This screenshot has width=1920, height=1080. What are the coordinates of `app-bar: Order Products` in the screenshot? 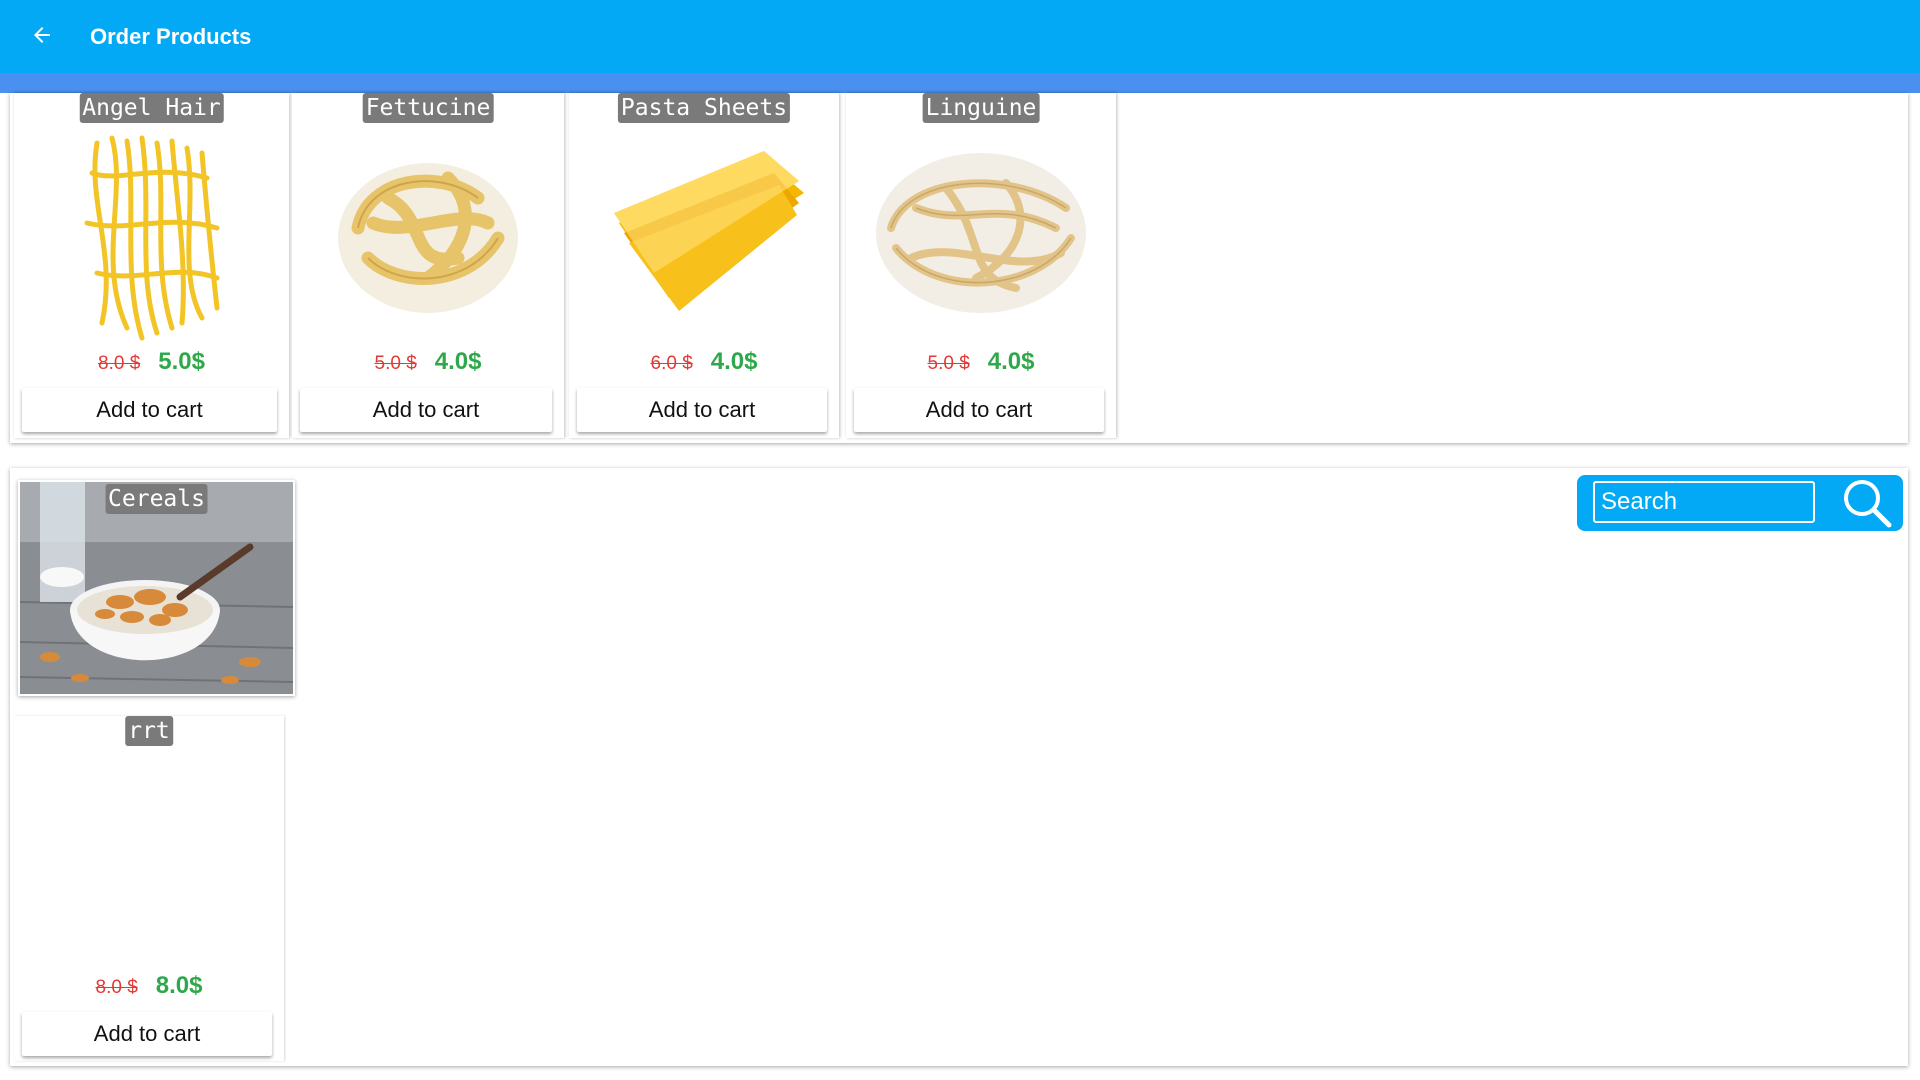 It's located at (960, 36).